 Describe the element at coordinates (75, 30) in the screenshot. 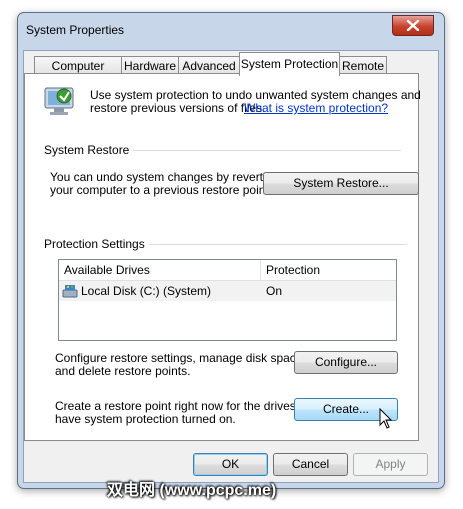

I see `window-title: System Properties` at that location.